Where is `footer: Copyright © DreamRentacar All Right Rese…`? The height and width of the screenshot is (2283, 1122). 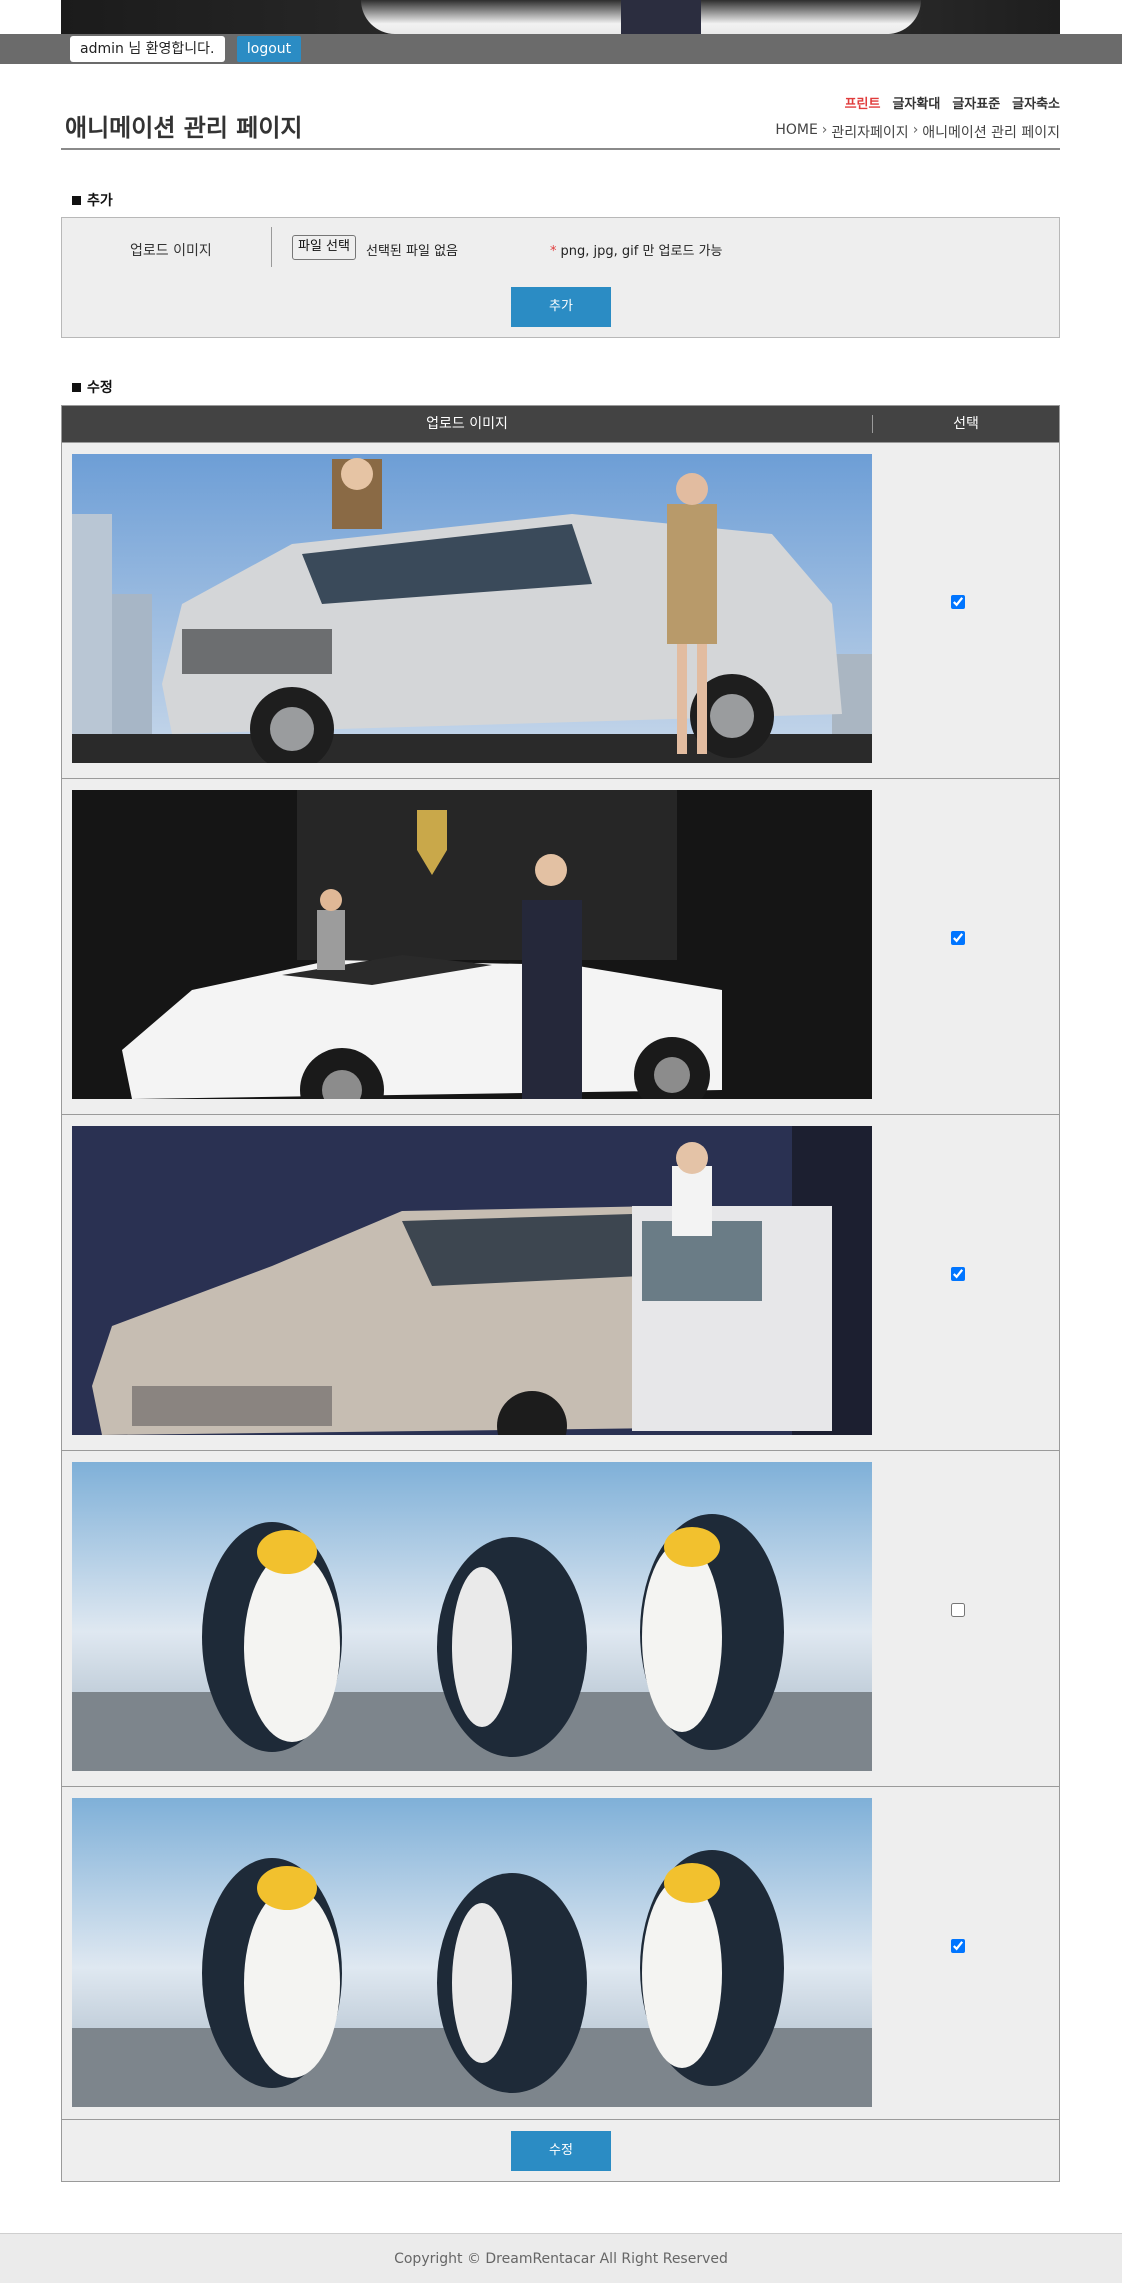 footer: Copyright © DreamRentacar All Right Rese… is located at coordinates (561, 2258).